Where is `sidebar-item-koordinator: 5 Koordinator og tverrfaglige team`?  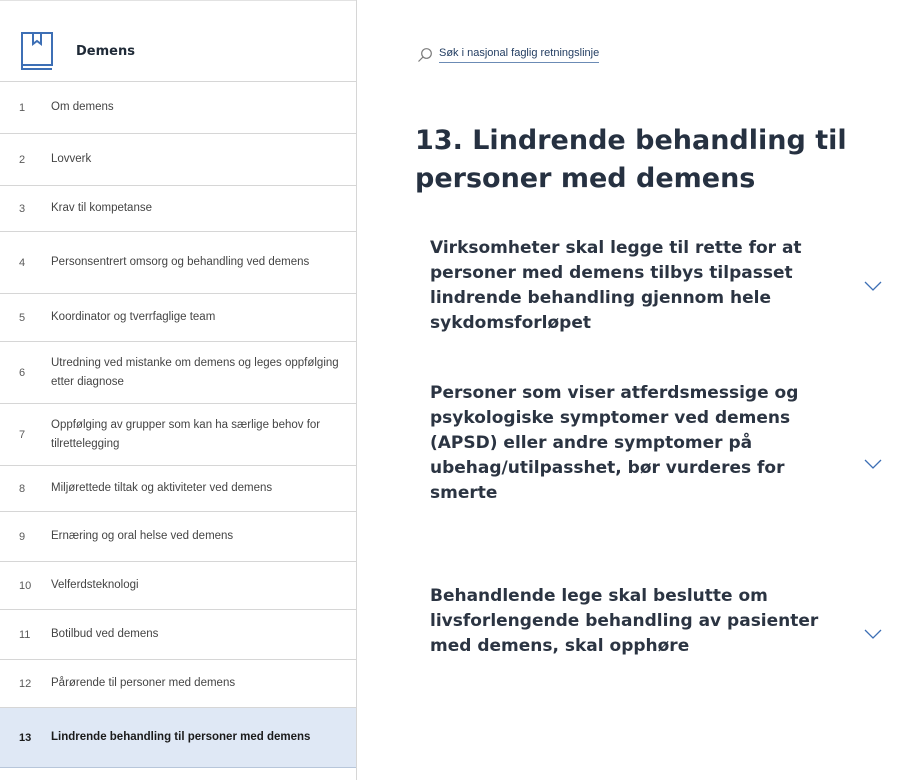 sidebar-item-koordinator: 5 Koordinator og tverrfaglige team is located at coordinates (178, 318).